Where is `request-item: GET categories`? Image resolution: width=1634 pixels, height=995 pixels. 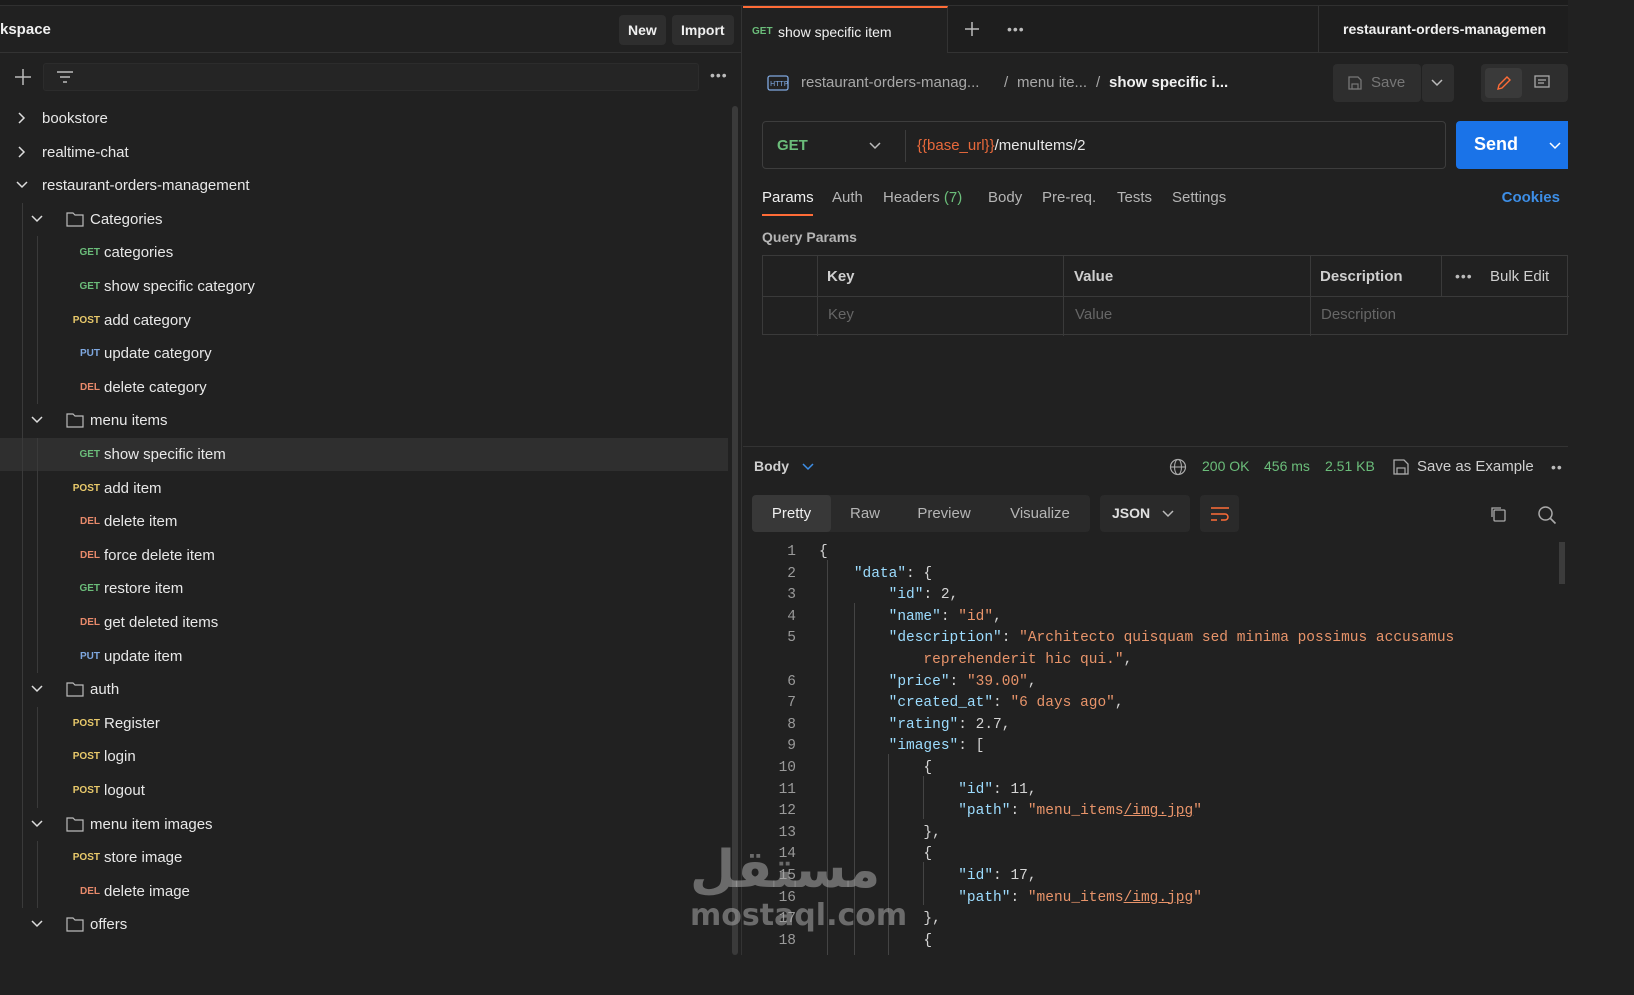 request-item: GET categories is located at coordinates (364, 252).